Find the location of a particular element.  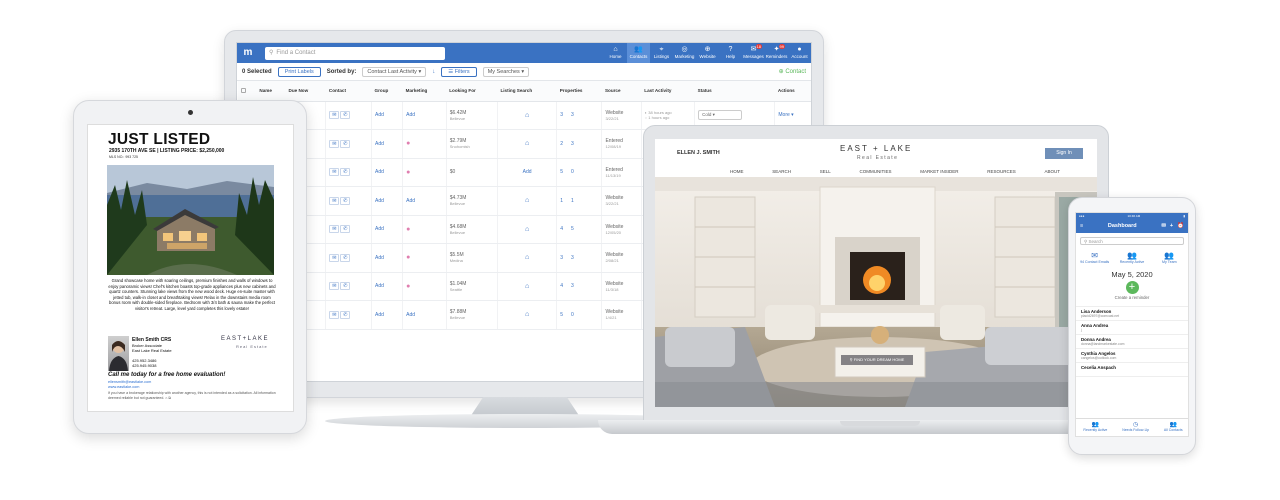

nav-item-reminders: ✦ Reminders 99 is located at coordinates (776, 53).